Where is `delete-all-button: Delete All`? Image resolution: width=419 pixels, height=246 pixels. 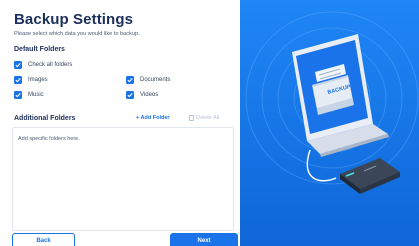 delete-all-button: Delete All is located at coordinates (204, 118).